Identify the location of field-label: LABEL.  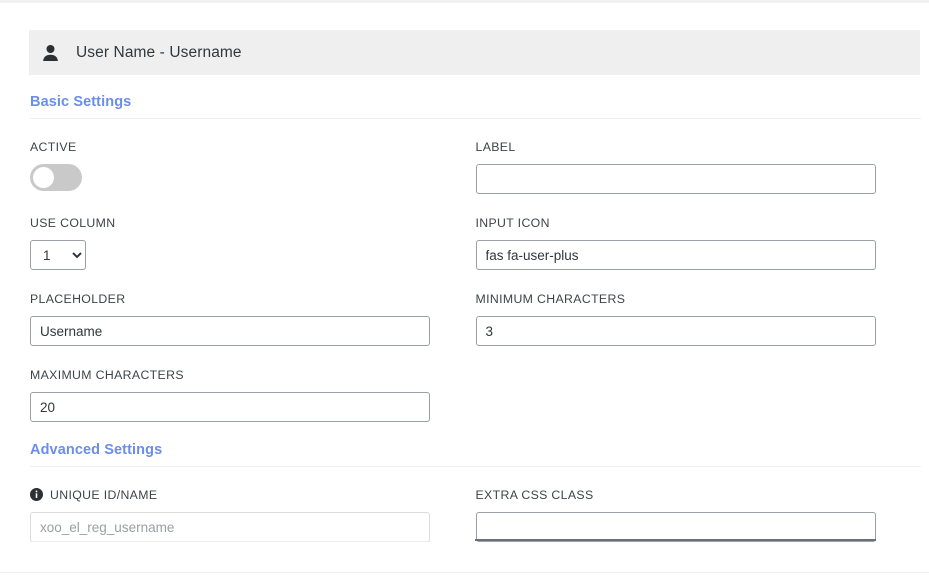
(698, 166).